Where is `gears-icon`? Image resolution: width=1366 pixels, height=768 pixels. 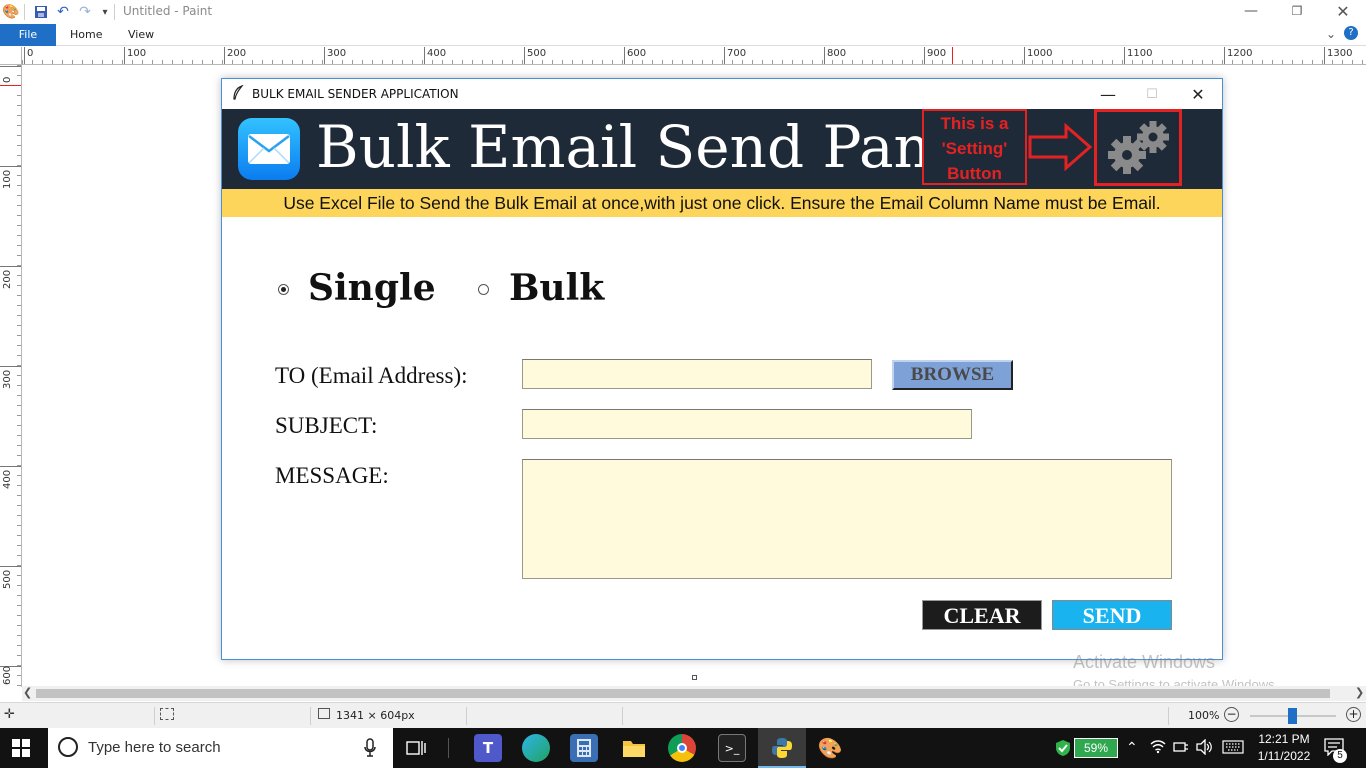 gears-icon is located at coordinates (1138, 147).